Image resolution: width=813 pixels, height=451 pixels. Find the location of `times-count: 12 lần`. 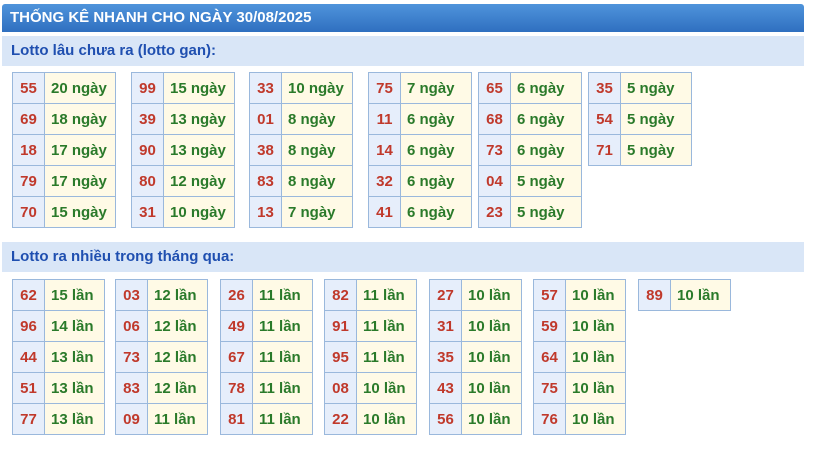

times-count: 12 lần is located at coordinates (177, 388).